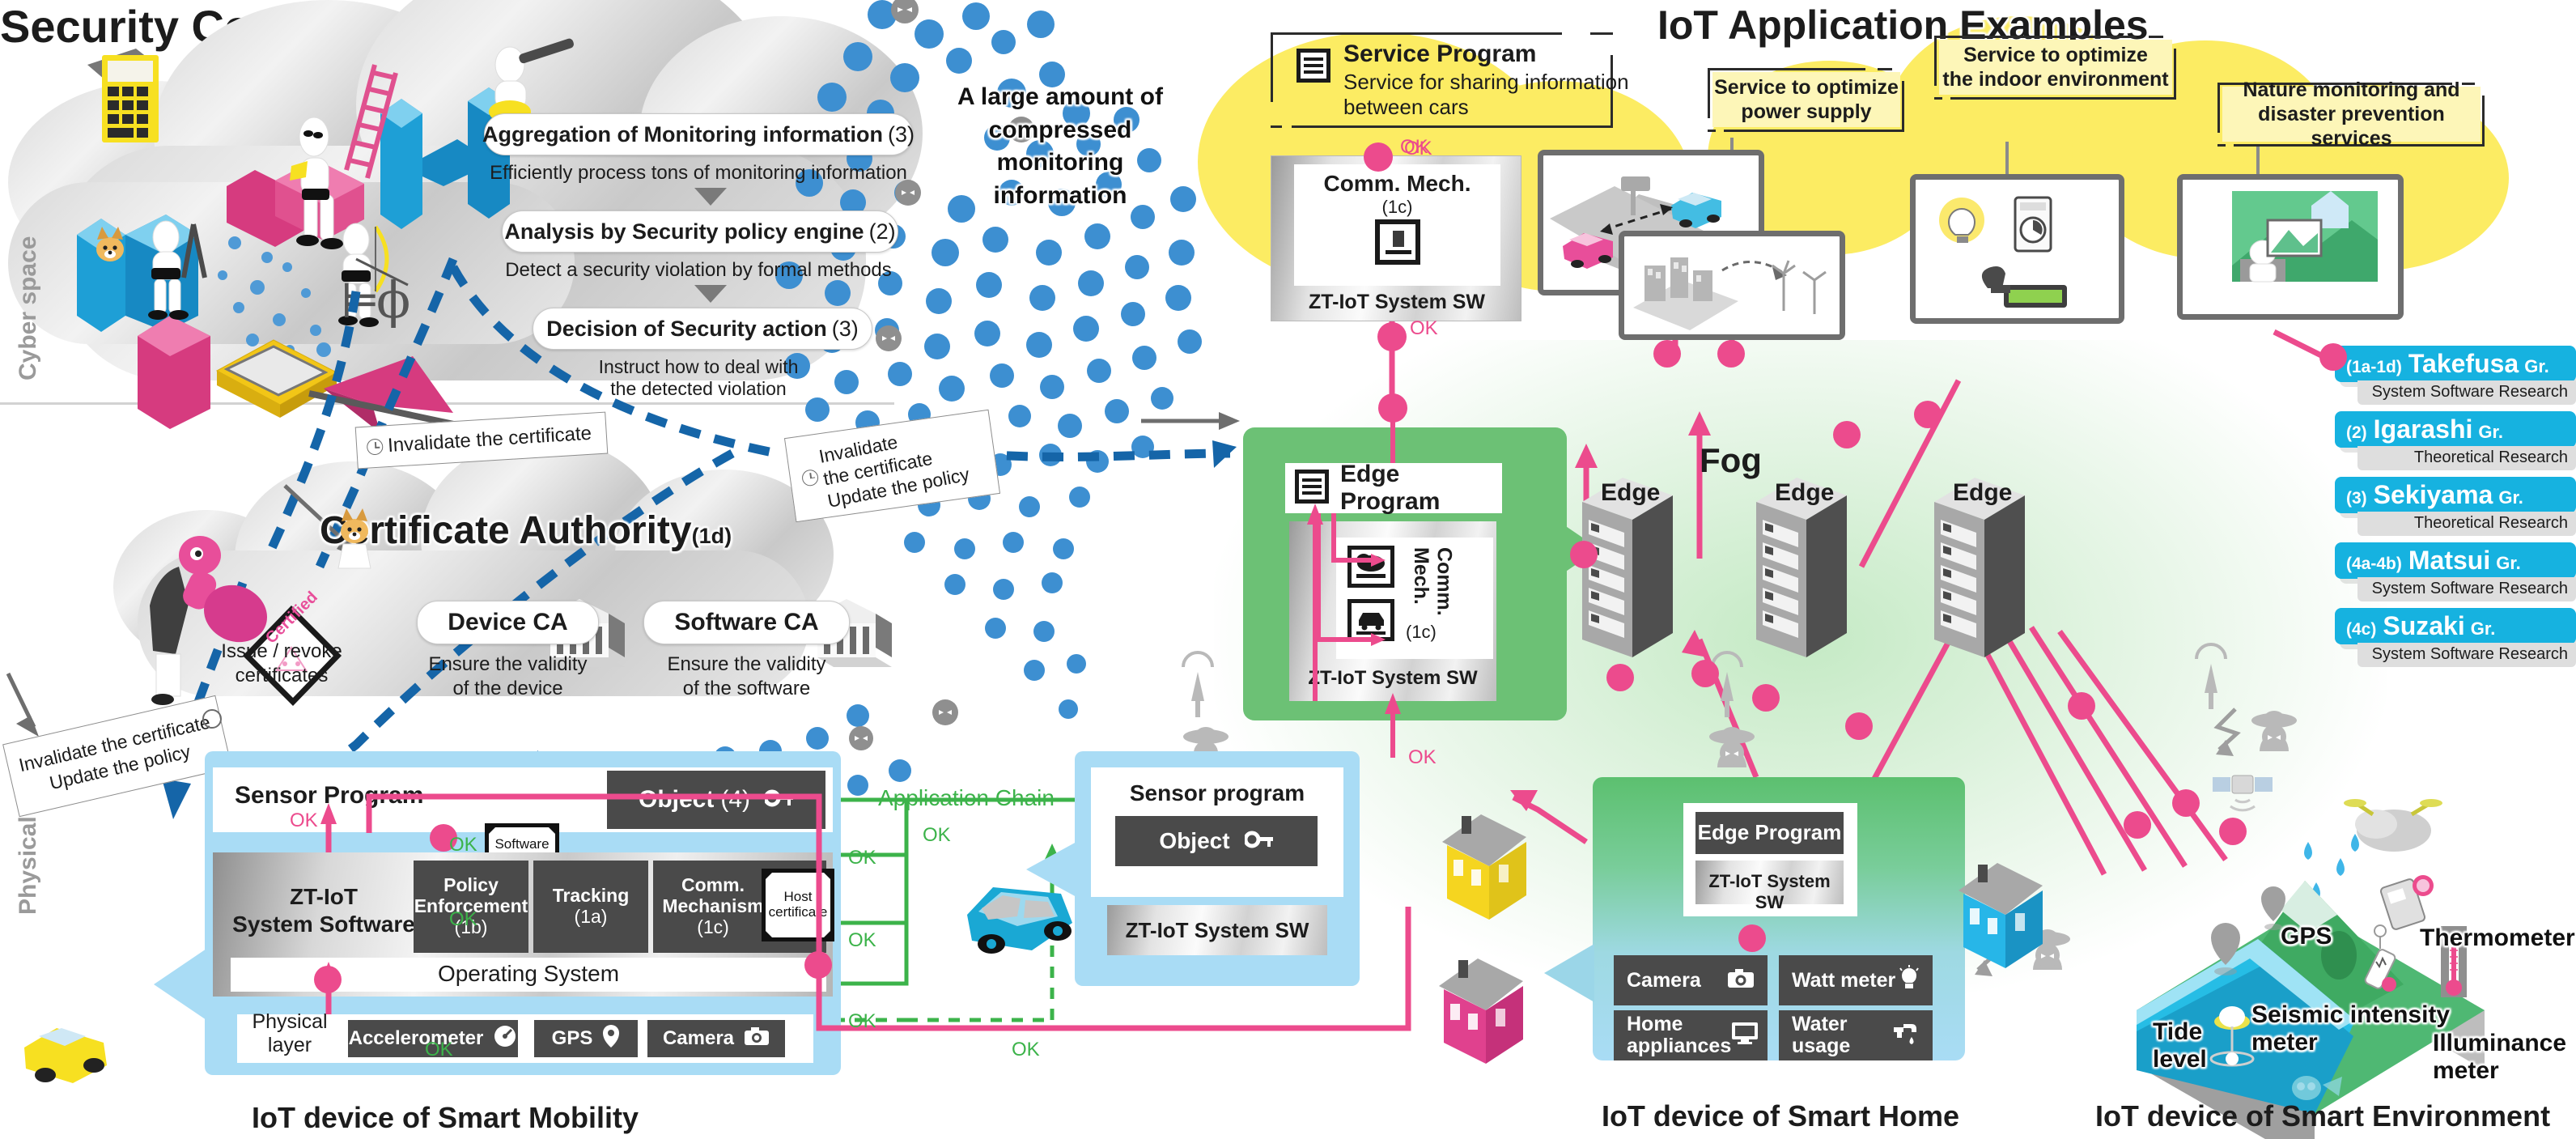 The height and width of the screenshot is (1139, 2576). I want to click on group-suzaki-sub: System Software Research, so click(2466, 655).